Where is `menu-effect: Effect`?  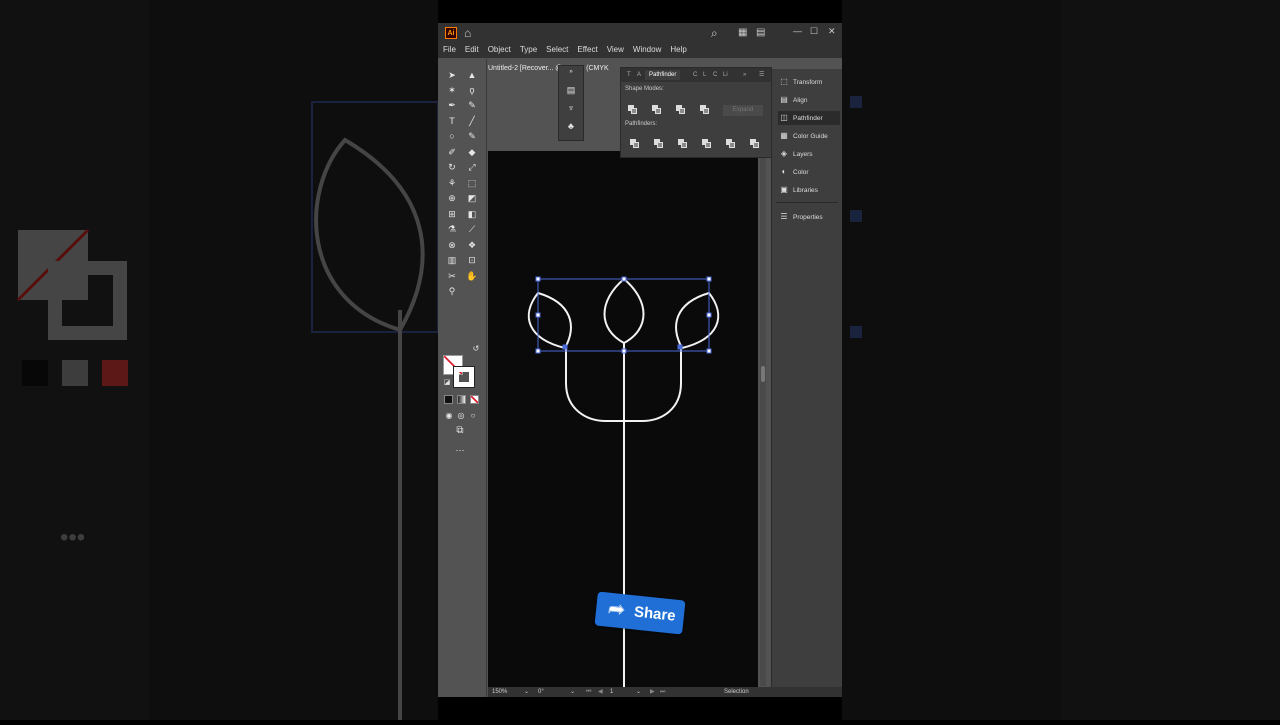 menu-effect: Effect is located at coordinates (586, 50).